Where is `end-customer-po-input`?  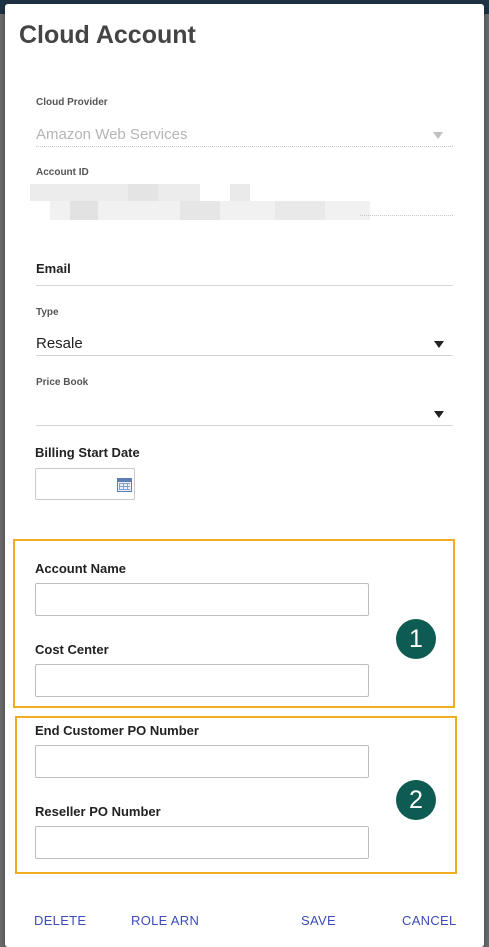 end-customer-po-input is located at coordinates (202, 761).